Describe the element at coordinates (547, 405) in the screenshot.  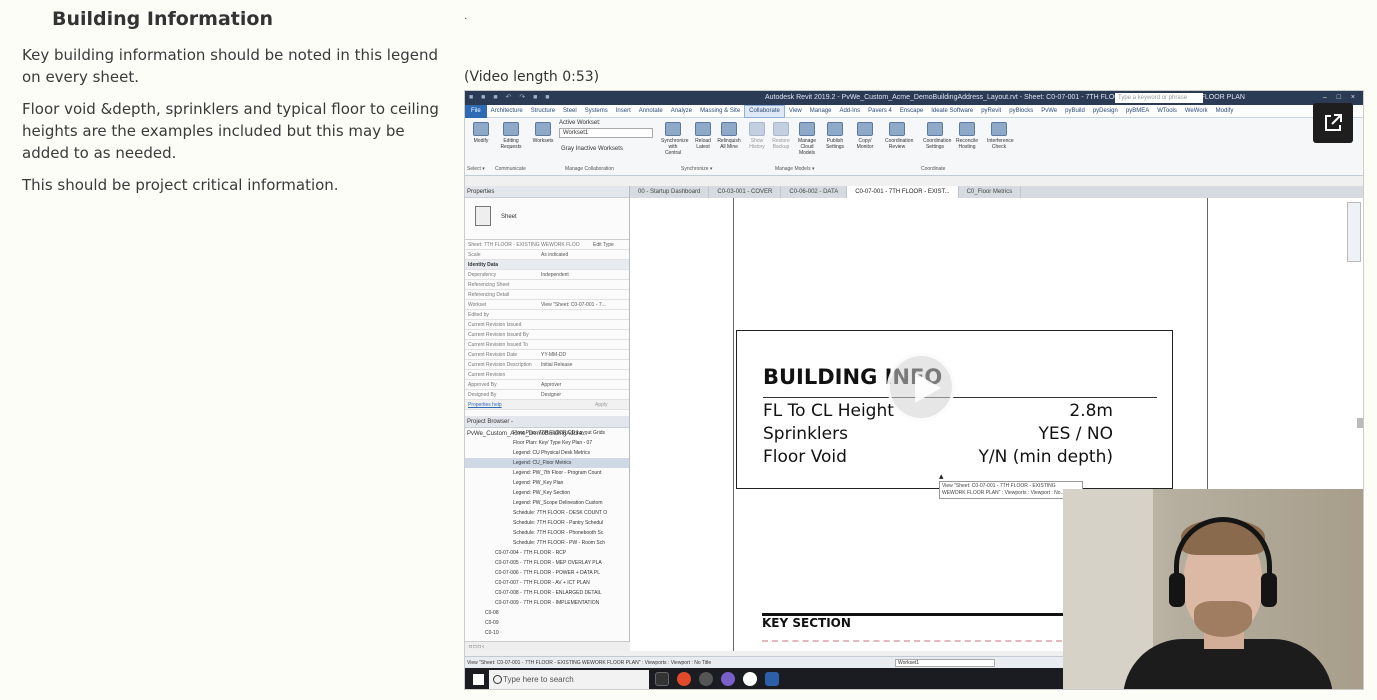
I see `properties-footer: Properties help Apply` at that location.